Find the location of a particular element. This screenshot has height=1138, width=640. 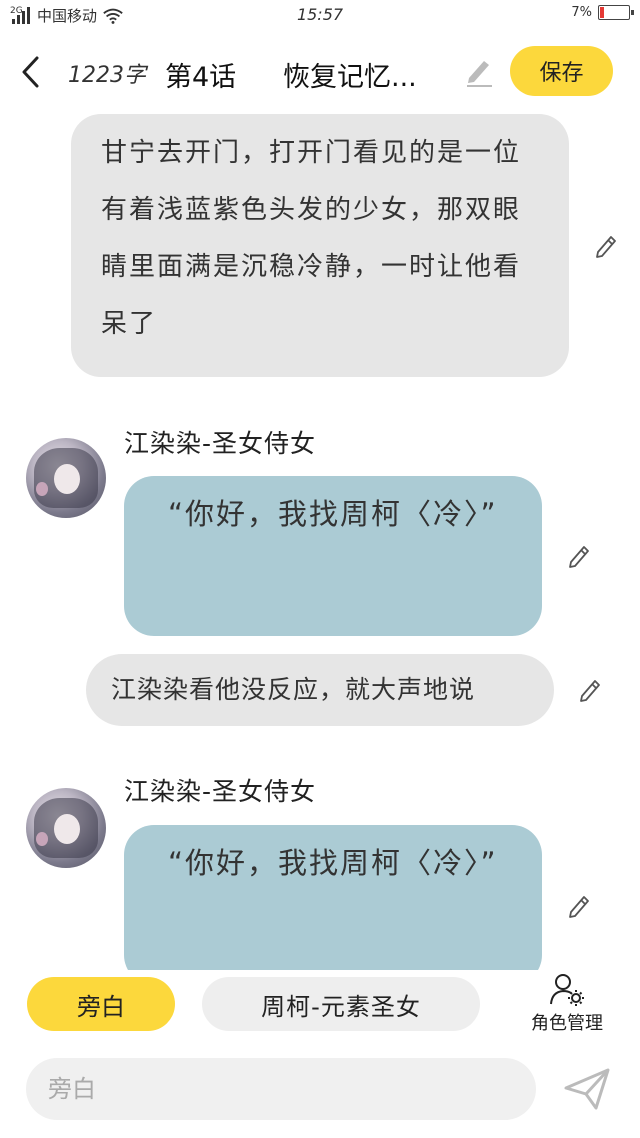

status-bar: 2G 中国移动 15:57 7% is located at coordinates (320, 17).